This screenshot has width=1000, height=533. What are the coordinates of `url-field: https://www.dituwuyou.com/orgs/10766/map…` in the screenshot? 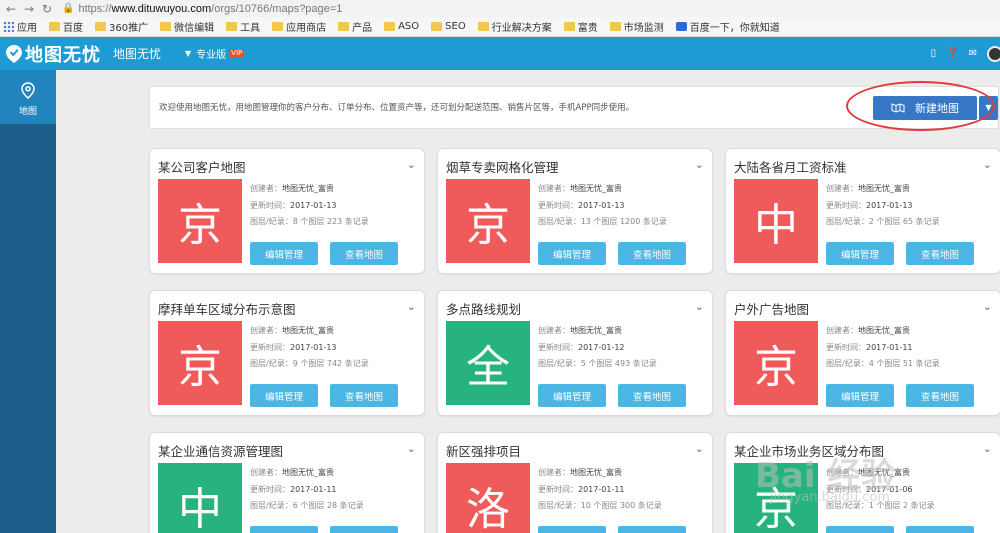 It's located at (210, 9).